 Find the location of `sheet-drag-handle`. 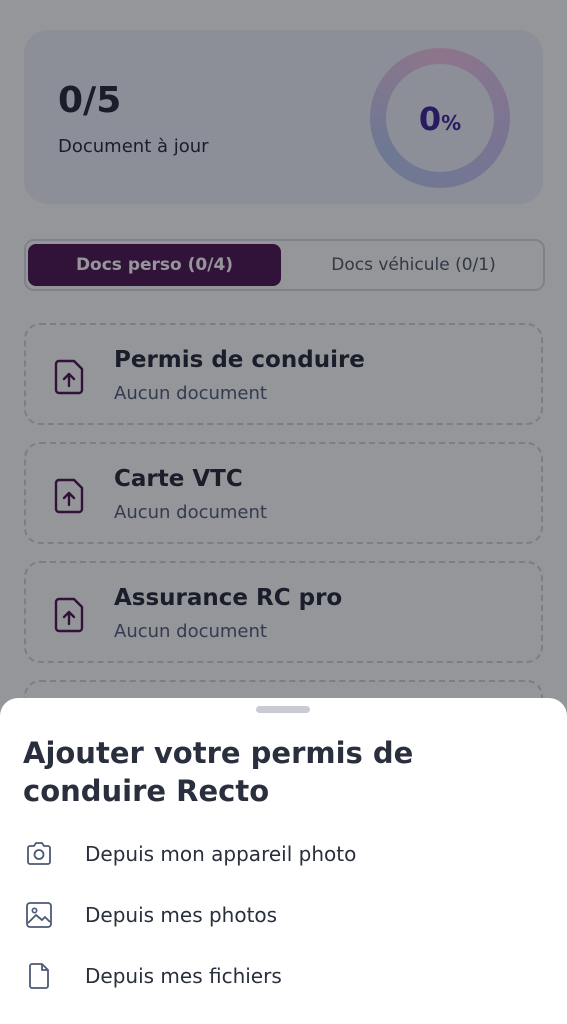

sheet-drag-handle is located at coordinates (283, 709).